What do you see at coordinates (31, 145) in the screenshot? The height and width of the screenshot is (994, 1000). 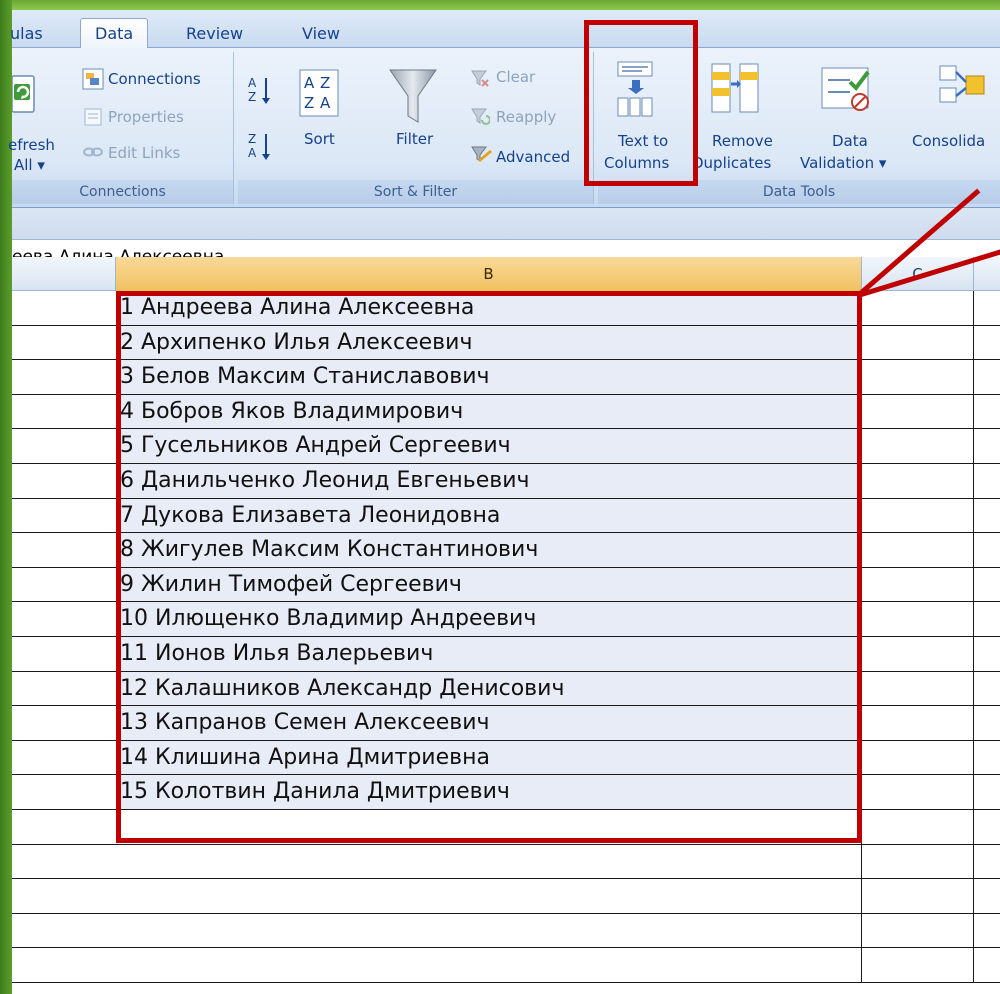 I see `refresh-all-label-1: efresh` at bounding box center [31, 145].